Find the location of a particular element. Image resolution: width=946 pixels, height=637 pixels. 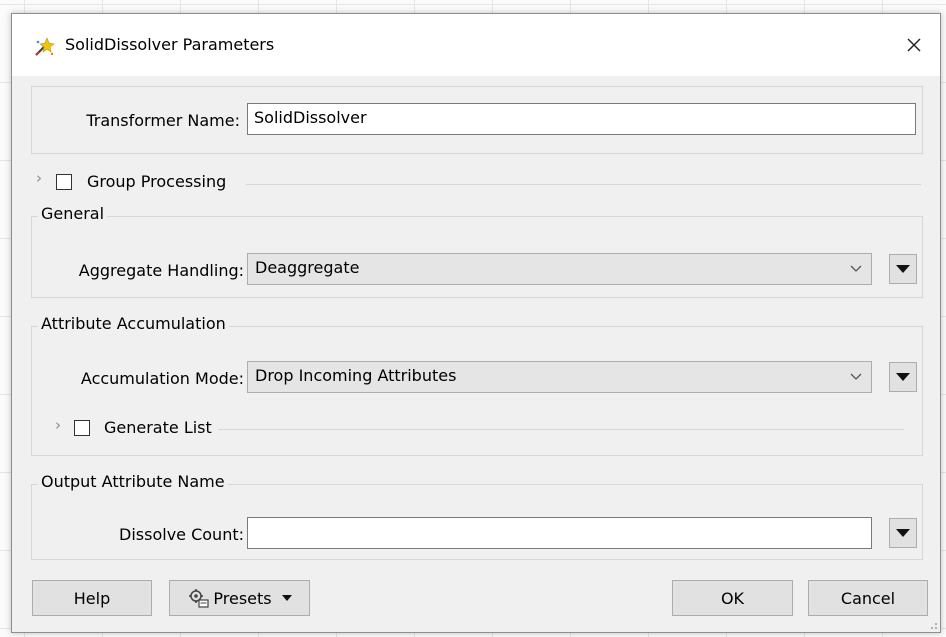

output-attribute-name-group: Output Attribute Name Dissolve Count: is located at coordinates (477, 516).